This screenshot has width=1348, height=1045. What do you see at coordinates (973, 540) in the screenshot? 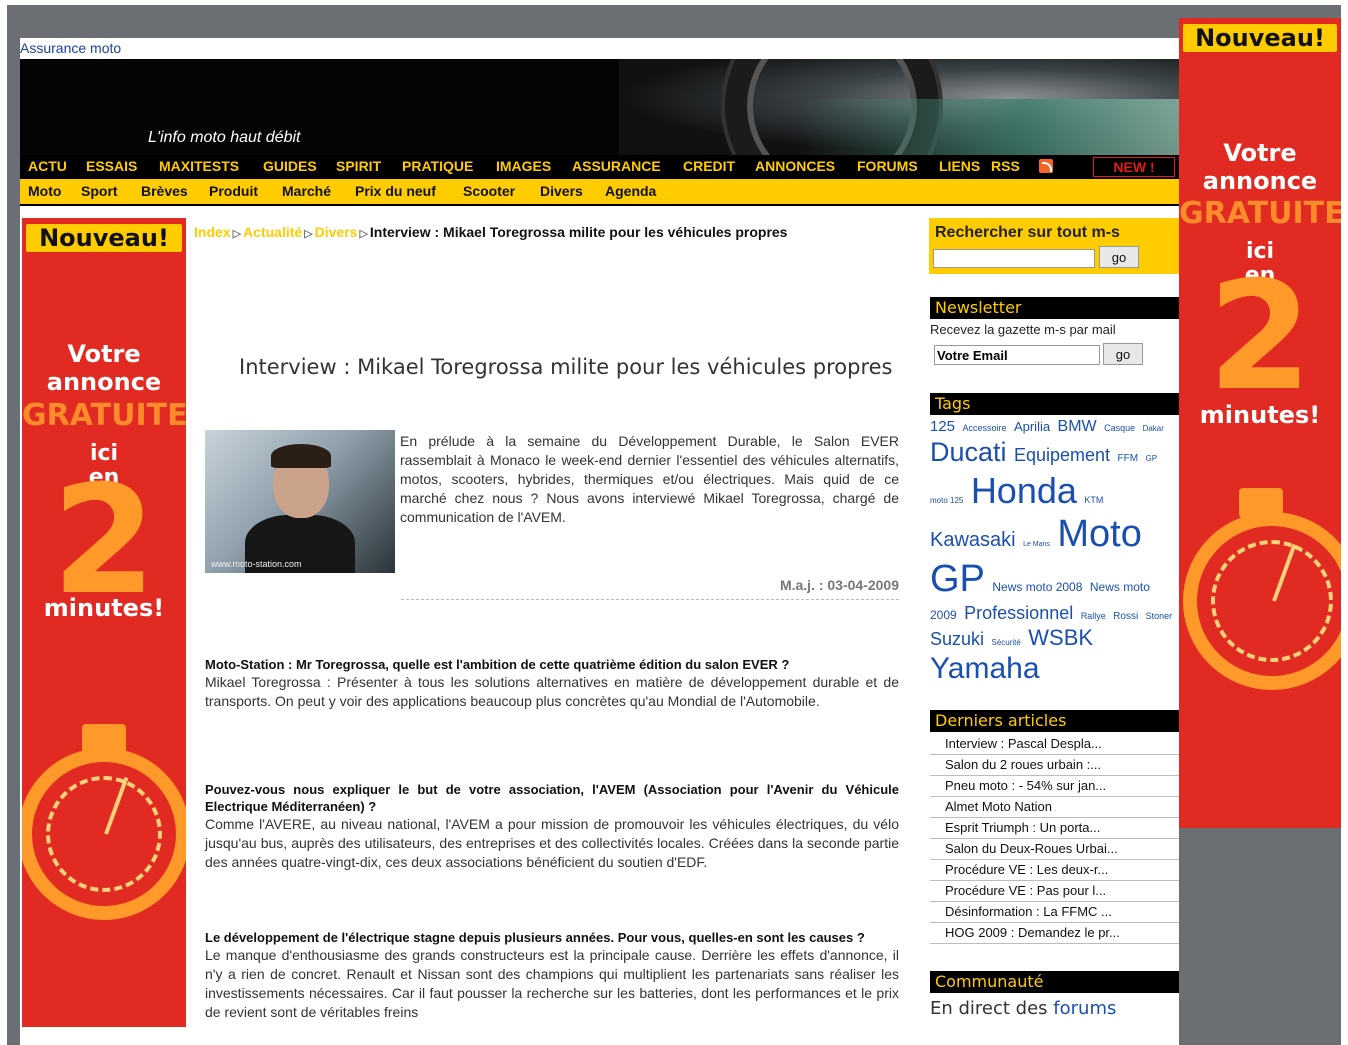
I see `tag-link: Kawasaki` at bounding box center [973, 540].